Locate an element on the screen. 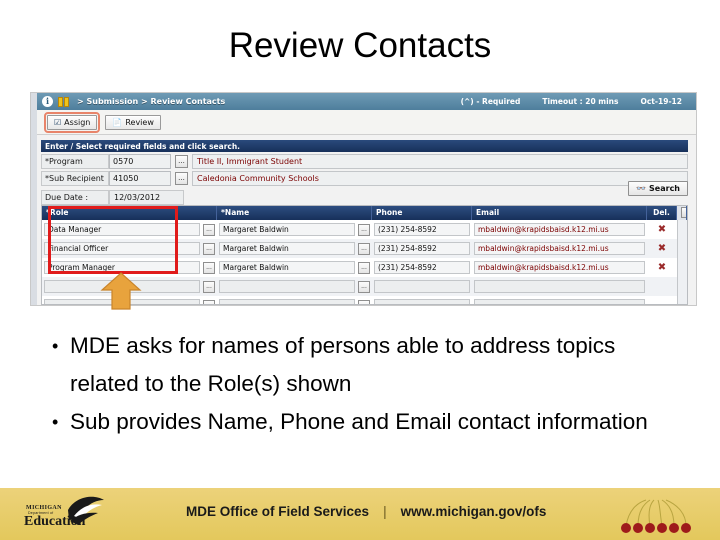  column-header-email: Email is located at coordinates (559, 213).